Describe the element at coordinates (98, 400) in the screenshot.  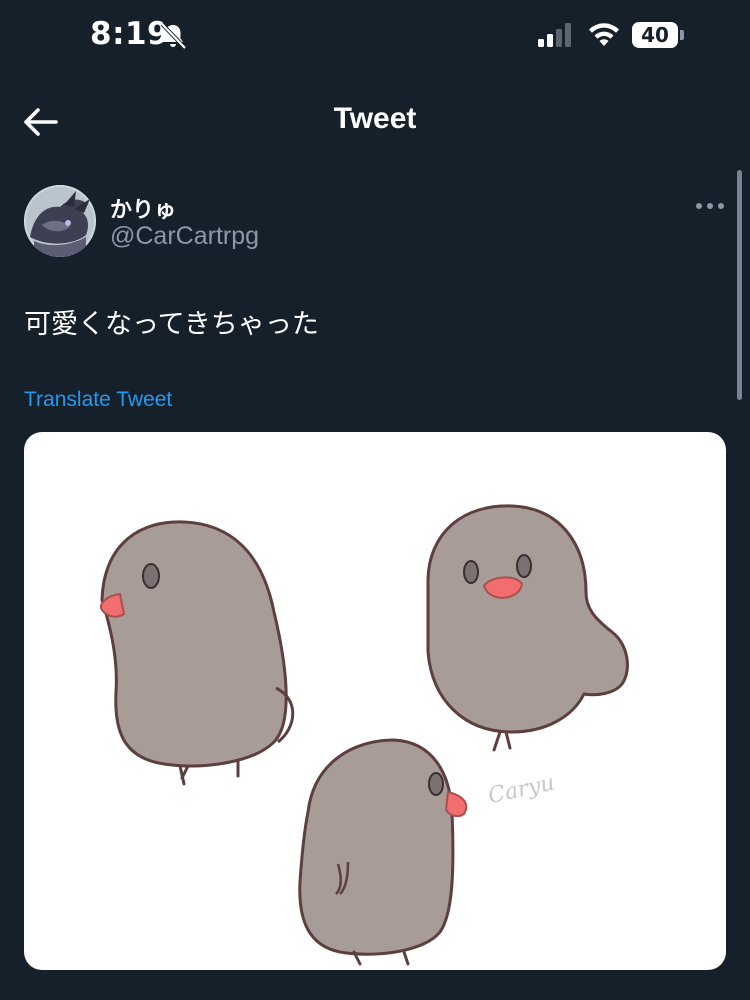
I see `translate-tweet-link: Translate Tweet` at that location.